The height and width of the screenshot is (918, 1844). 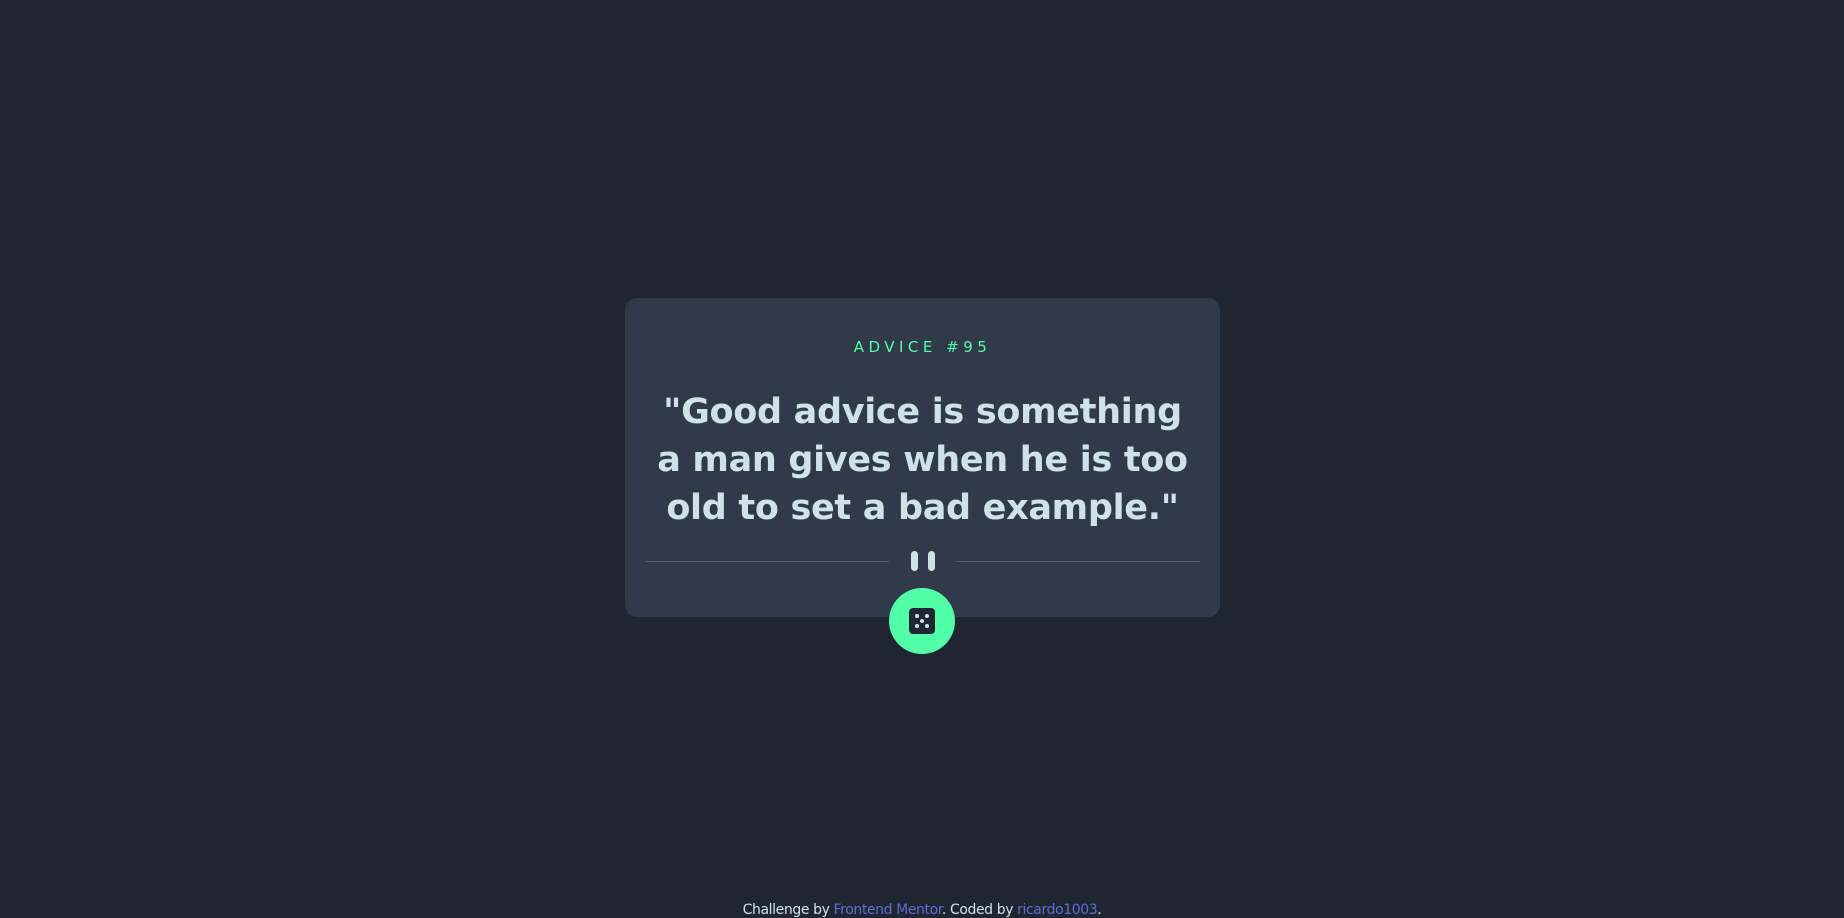 I want to click on frontend-mentor-link: Frontend Mentor, so click(x=888, y=910).